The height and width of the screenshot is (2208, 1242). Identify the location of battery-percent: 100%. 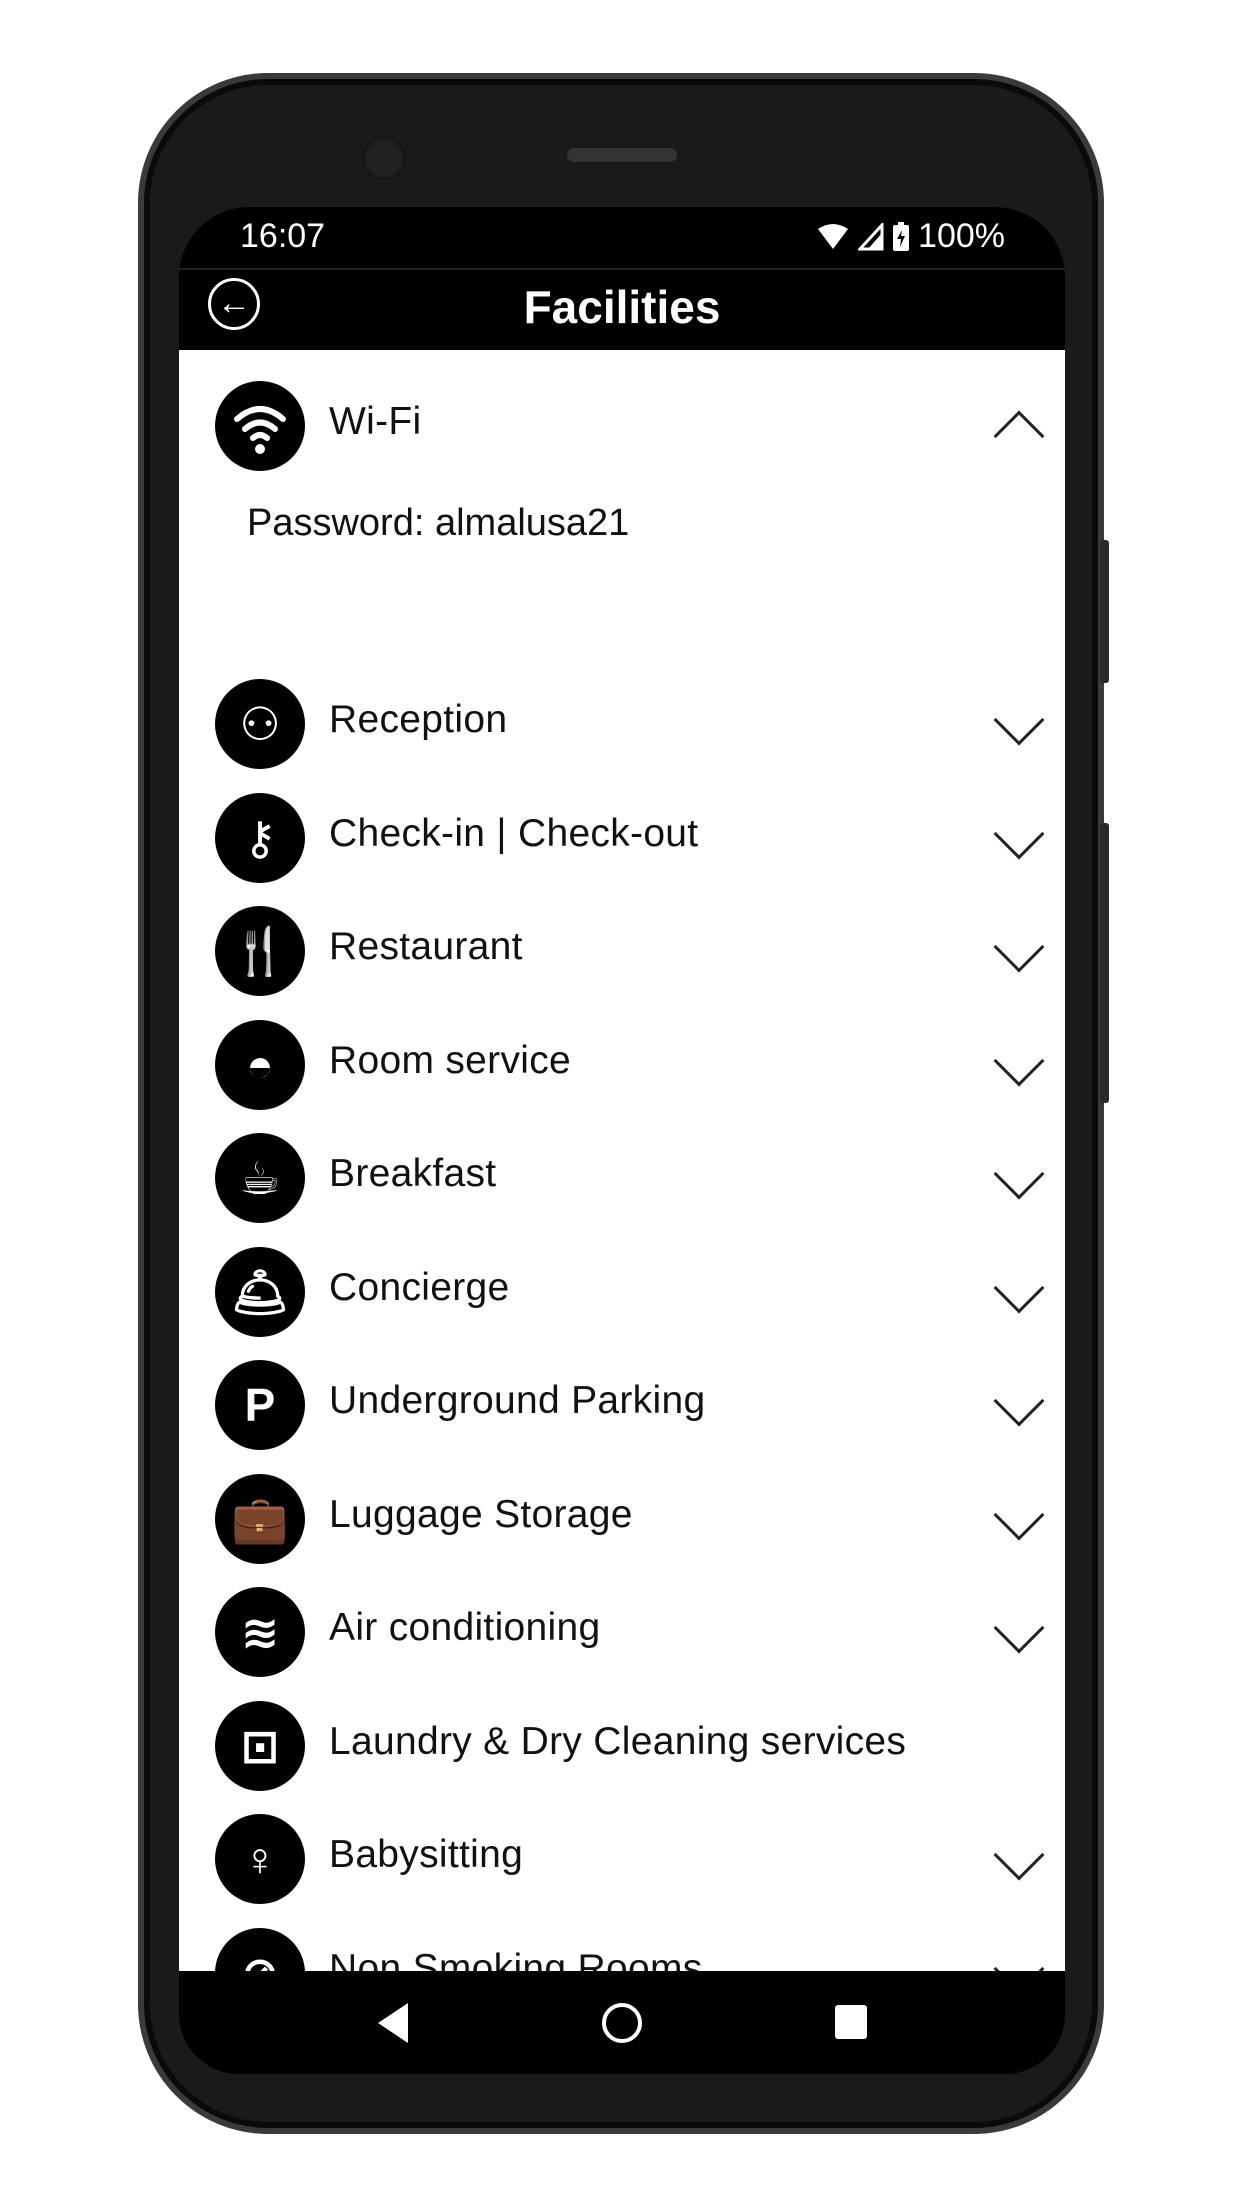
(961, 236).